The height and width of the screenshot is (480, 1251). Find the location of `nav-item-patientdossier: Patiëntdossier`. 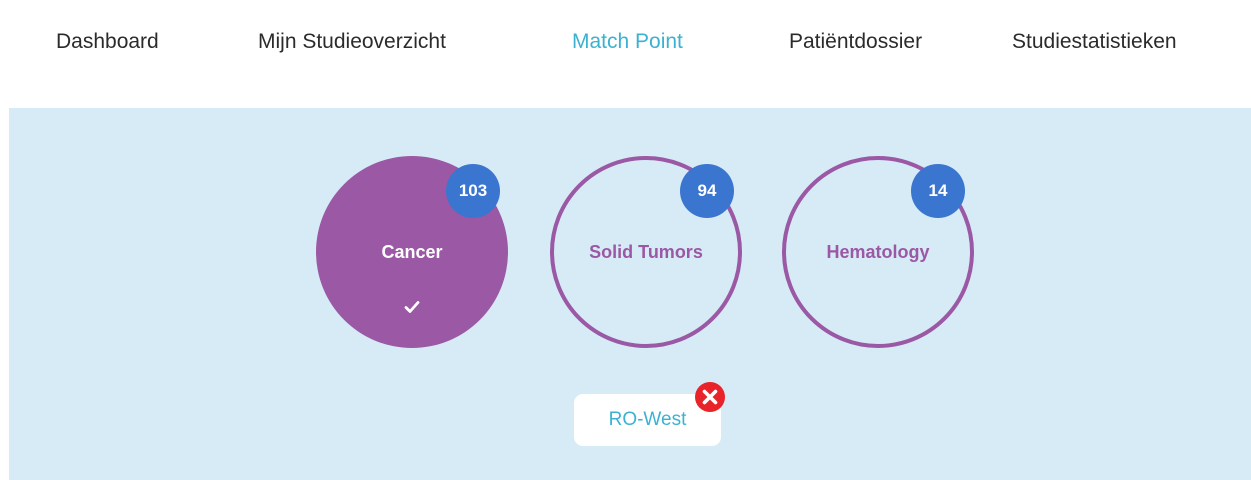

nav-item-patientdossier: Patiëntdossier is located at coordinates (855, 42).